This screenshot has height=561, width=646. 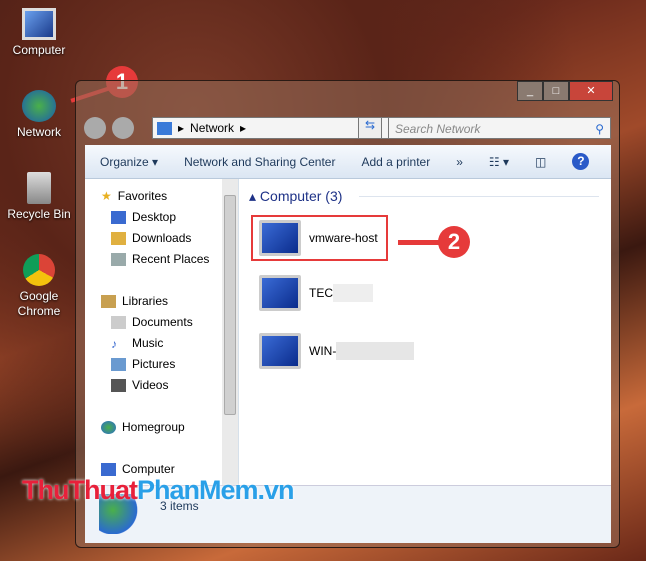 I want to click on label: Documents, so click(x=162, y=322).